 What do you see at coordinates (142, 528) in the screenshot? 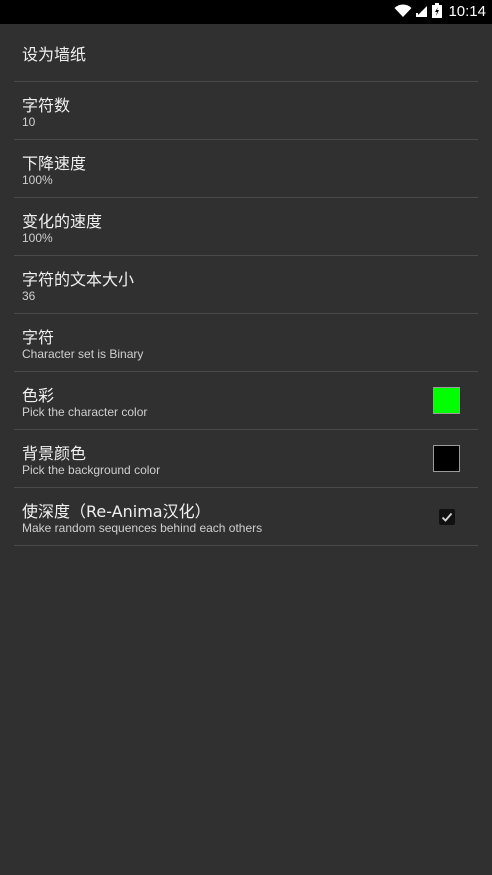
I see `pref-summary: Make random sequences behind each others` at bounding box center [142, 528].